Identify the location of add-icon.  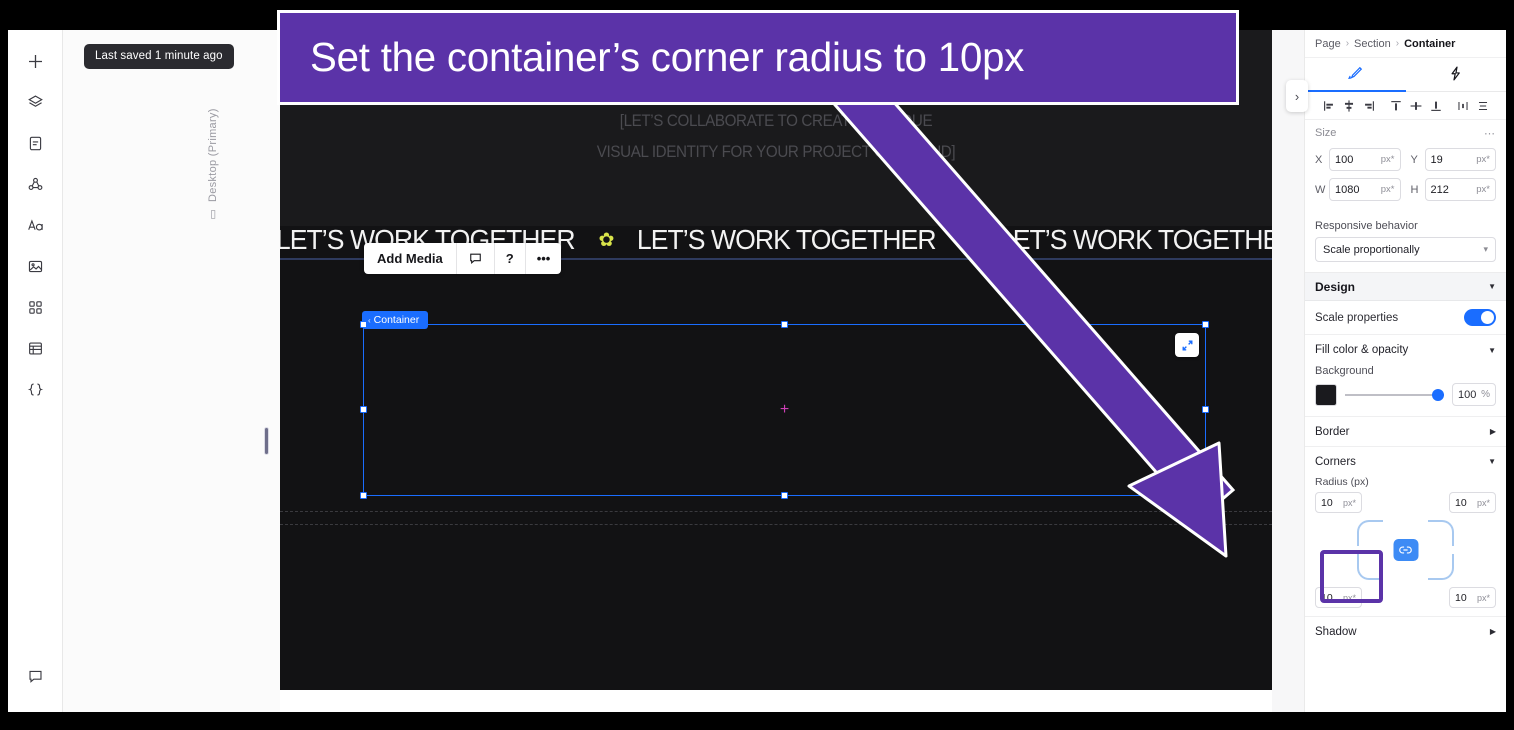
(35, 61).